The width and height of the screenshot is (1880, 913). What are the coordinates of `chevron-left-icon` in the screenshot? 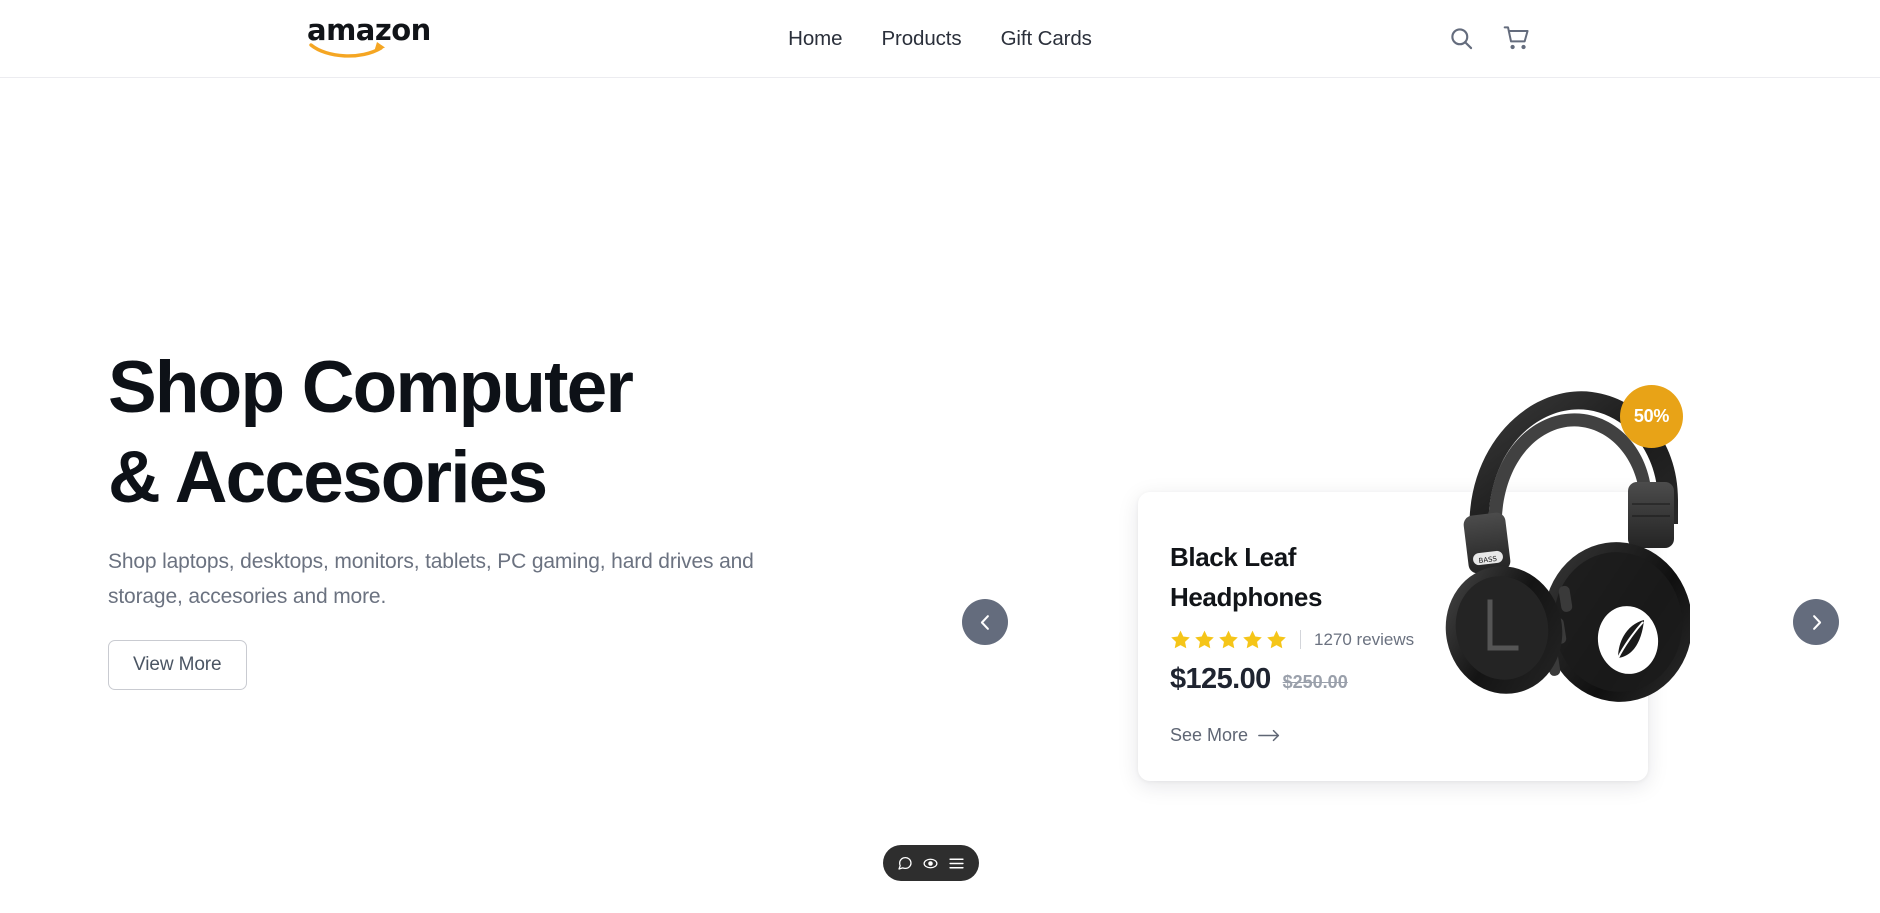 It's located at (984, 622).